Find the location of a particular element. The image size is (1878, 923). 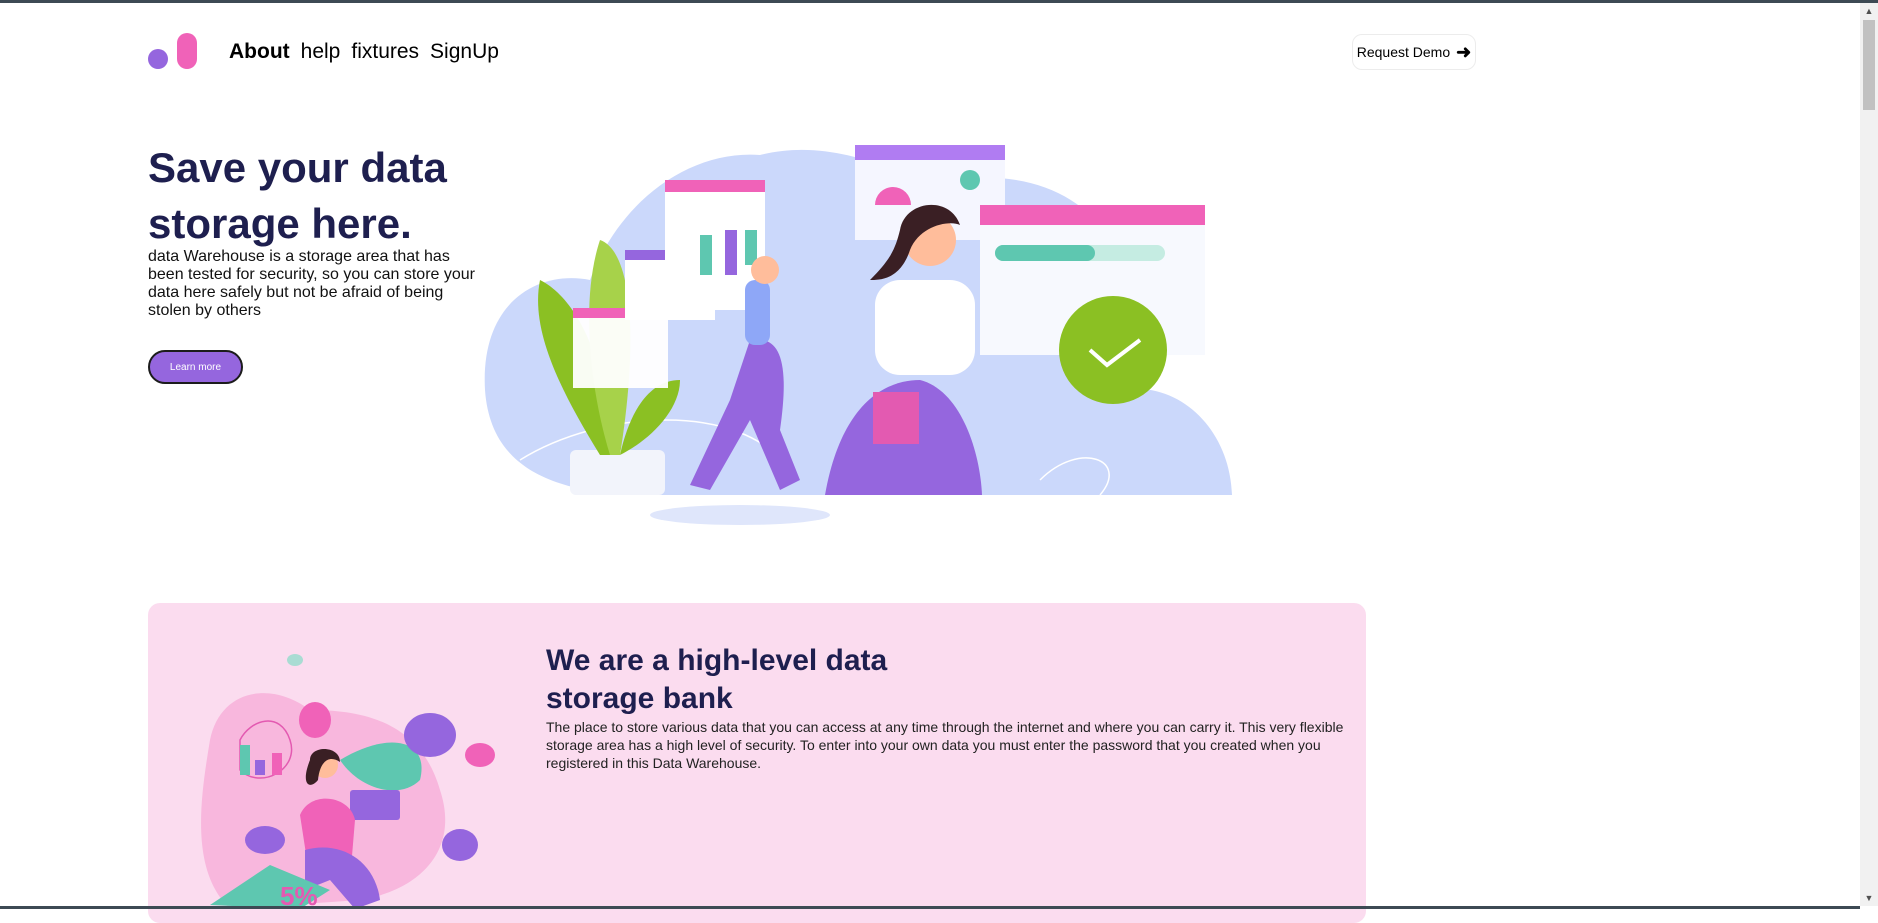

request-demo-button: Request Demo ➜ is located at coordinates (1414, 52).